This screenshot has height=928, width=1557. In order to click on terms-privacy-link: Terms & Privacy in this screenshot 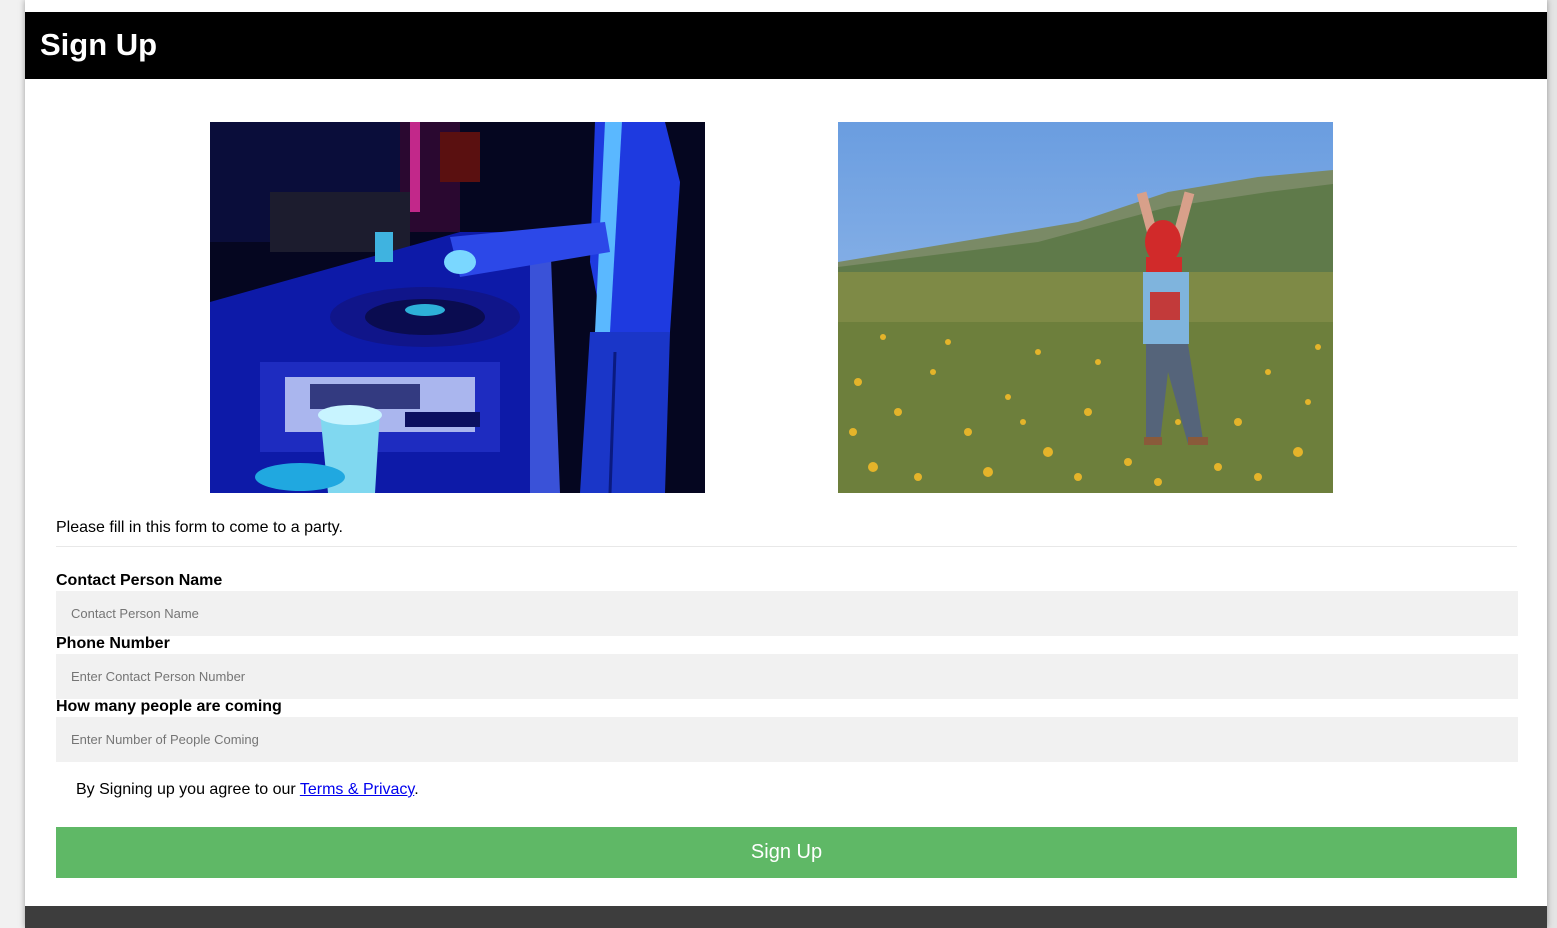, I will do `click(357, 789)`.